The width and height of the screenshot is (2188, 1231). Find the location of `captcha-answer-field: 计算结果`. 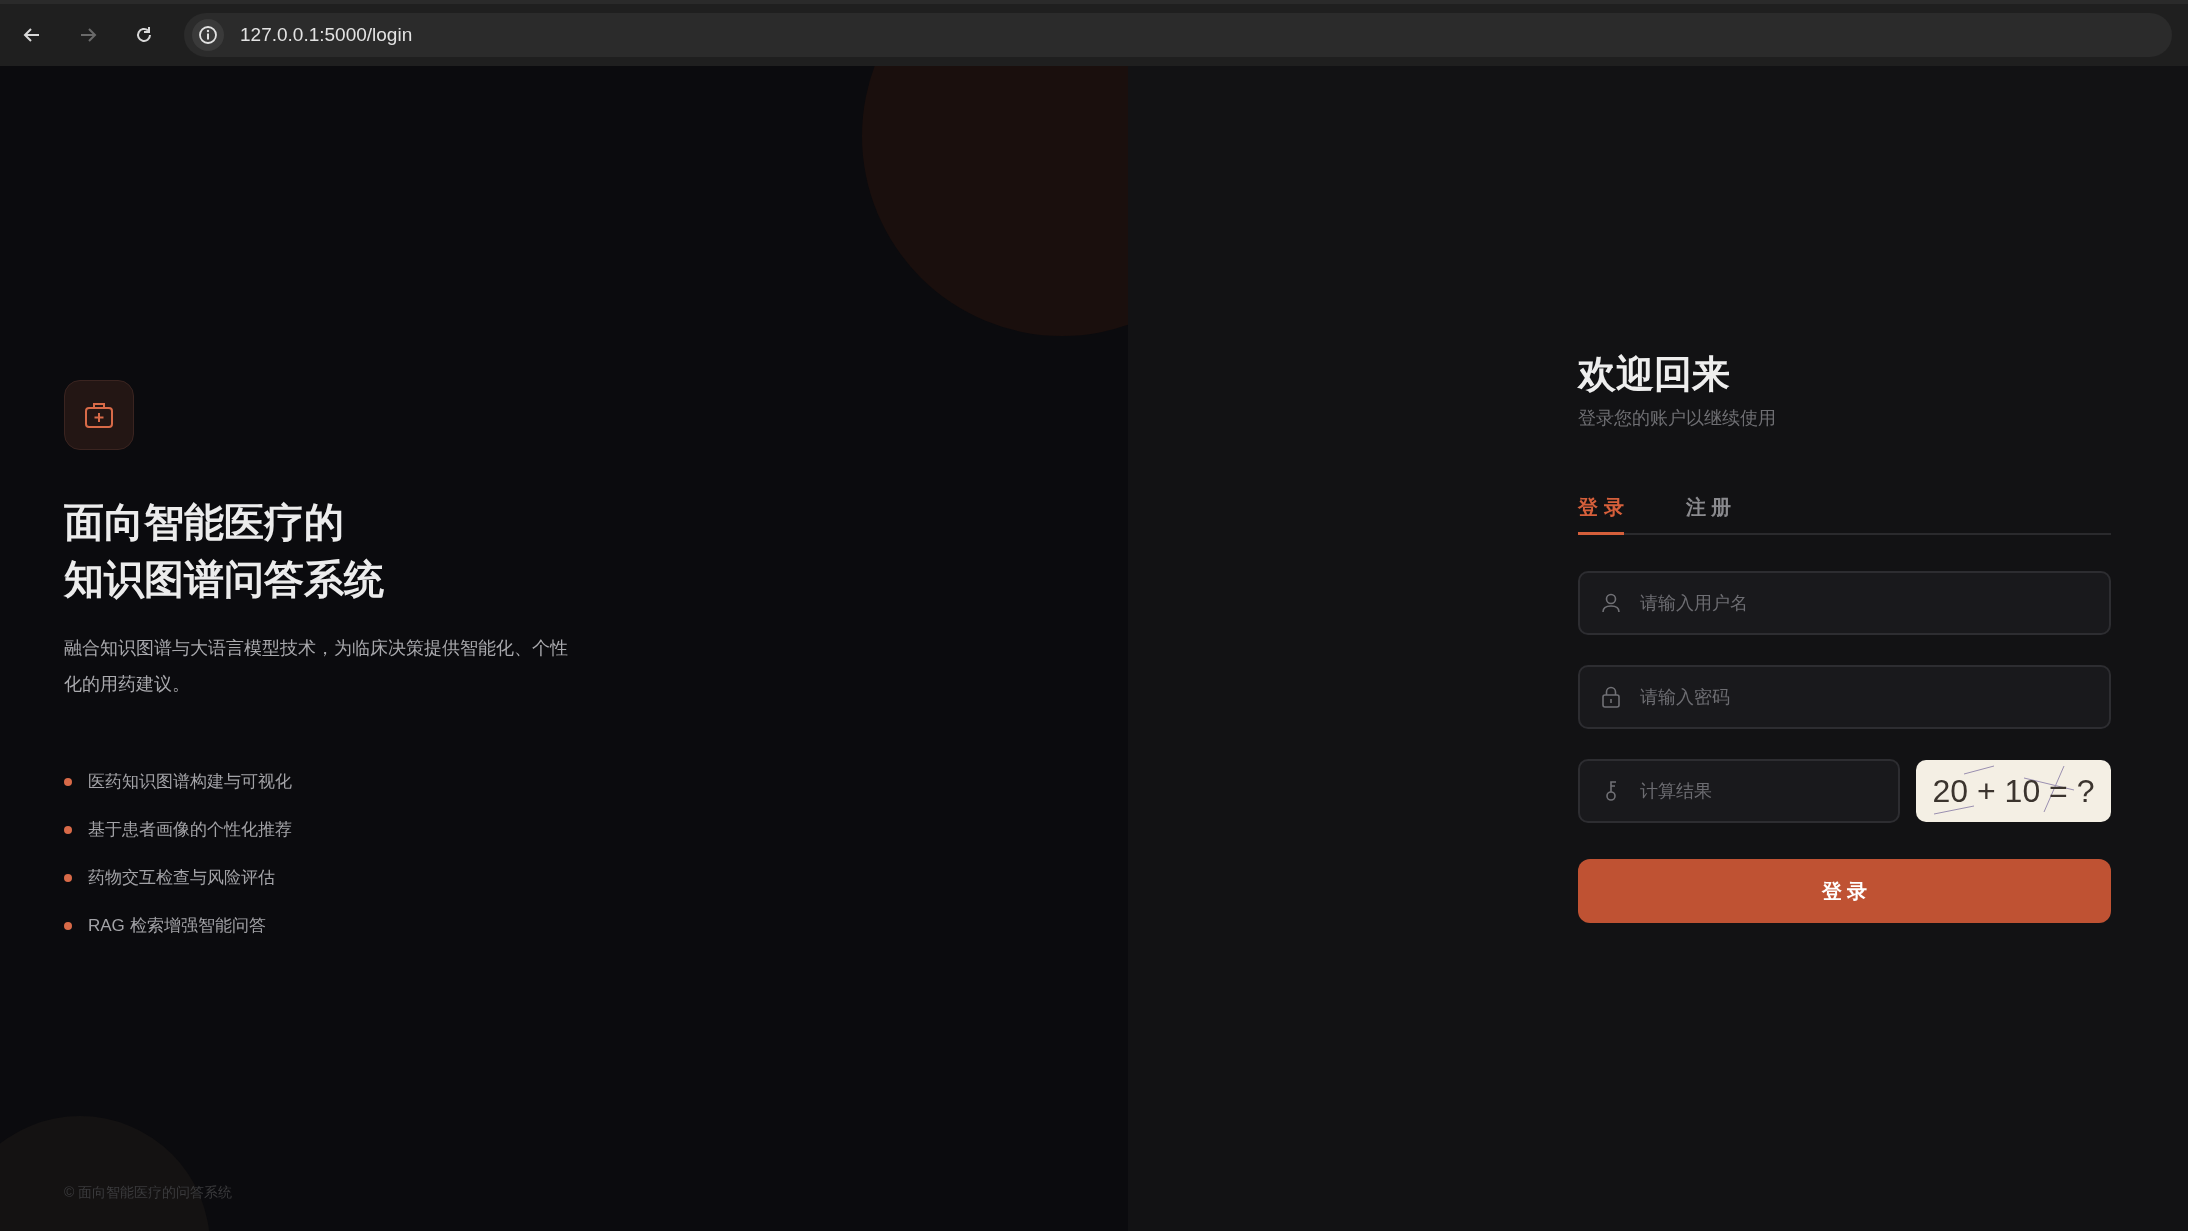

captcha-answer-field: 计算结果 is located at coordinates (1739, 791).